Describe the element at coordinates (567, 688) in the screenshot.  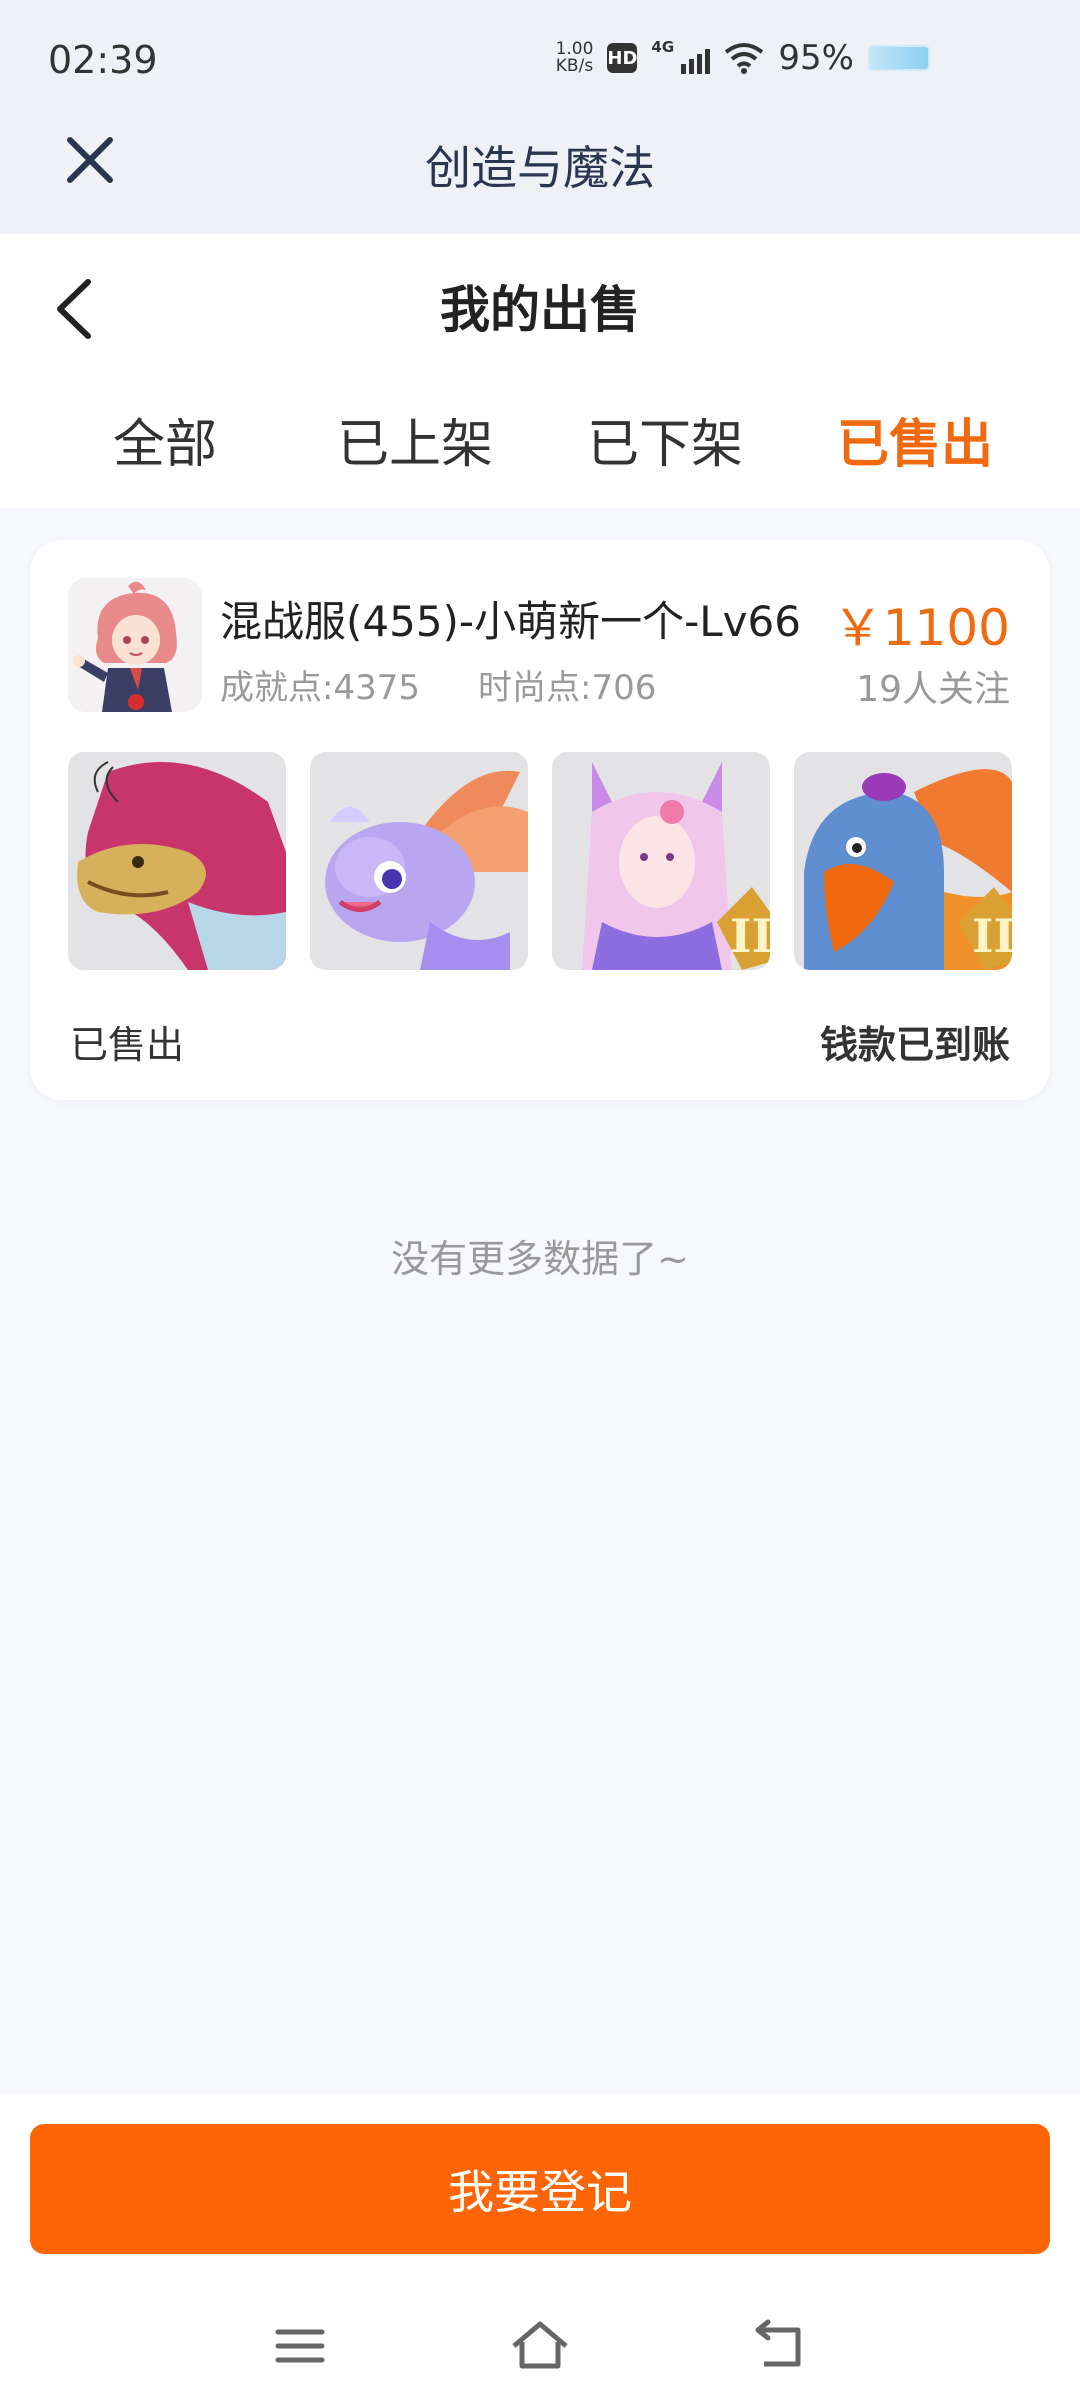
I see `fashion-points: 时尚点:706` at that location.